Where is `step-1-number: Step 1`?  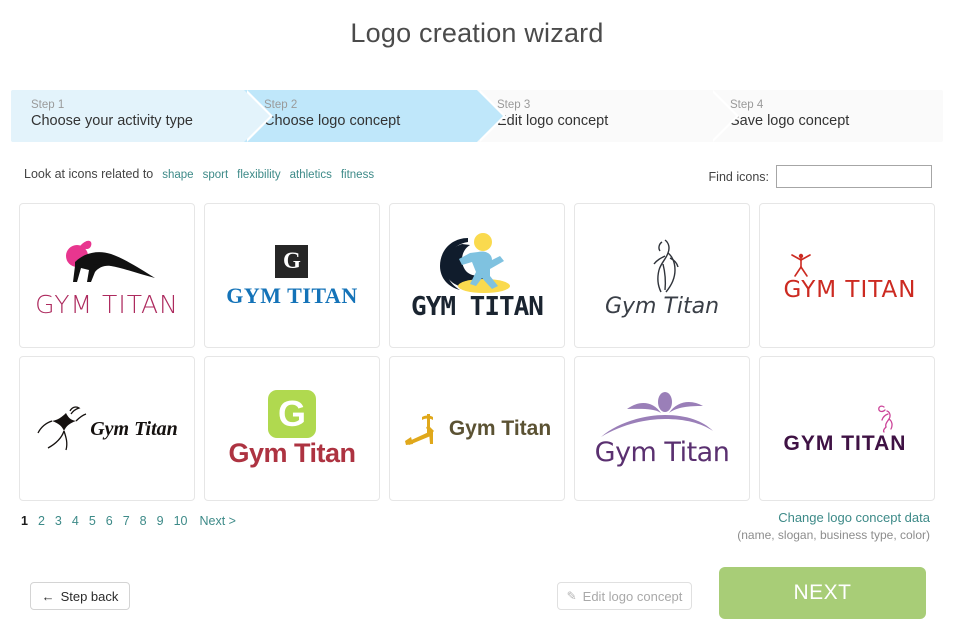
step-1-number: Step 1 is located at coordinates (48, 105).